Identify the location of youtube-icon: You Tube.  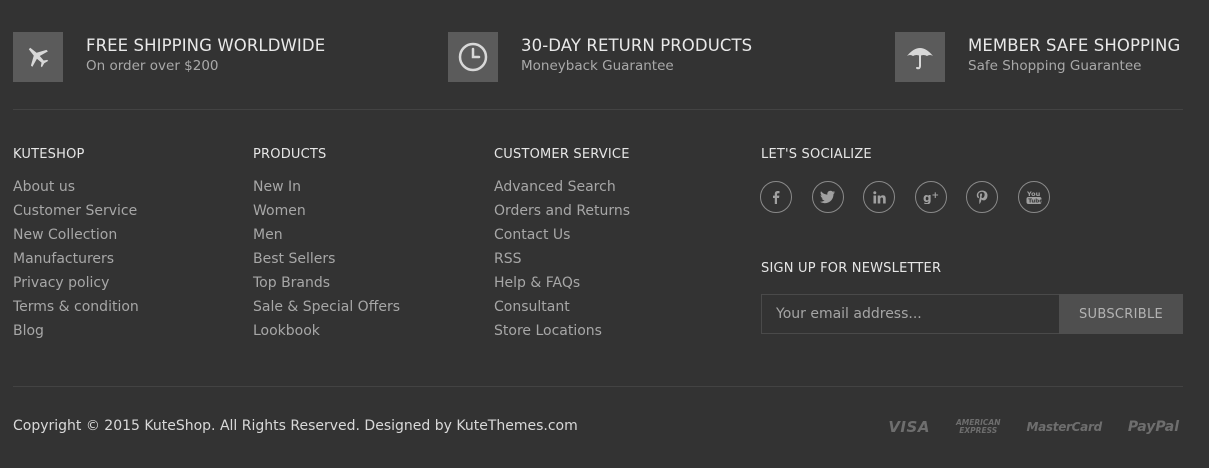
(1033, 197).